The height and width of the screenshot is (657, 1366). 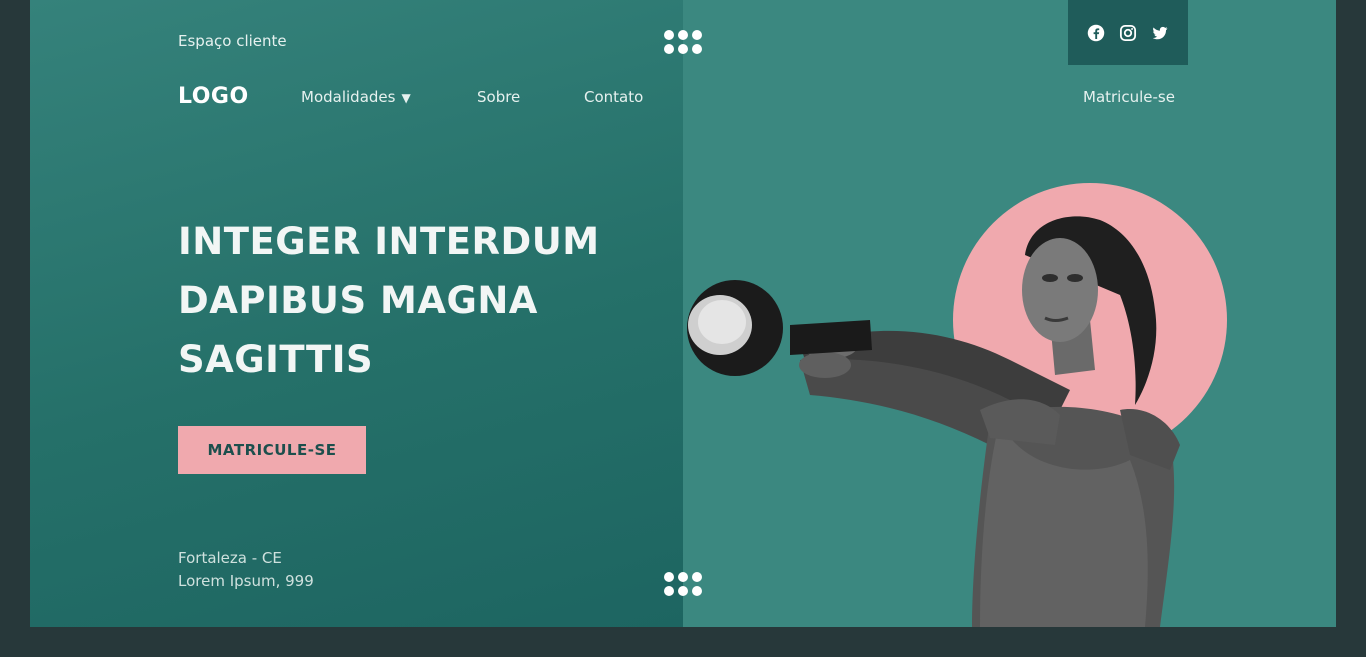 I want to click on address-street: Lorem Ipsum, 999, so click(x=246, y=581).